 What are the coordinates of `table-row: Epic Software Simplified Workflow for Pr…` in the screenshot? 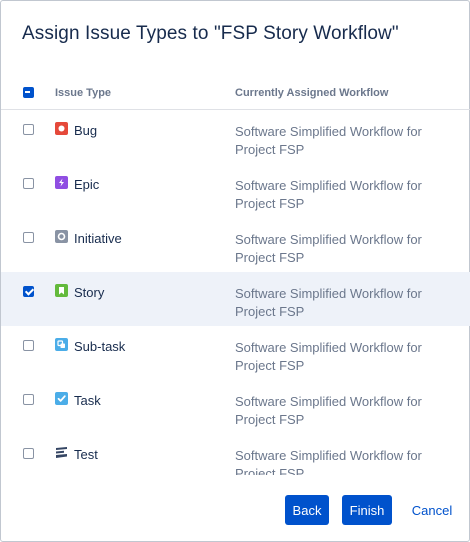 It's located at (235, 191).